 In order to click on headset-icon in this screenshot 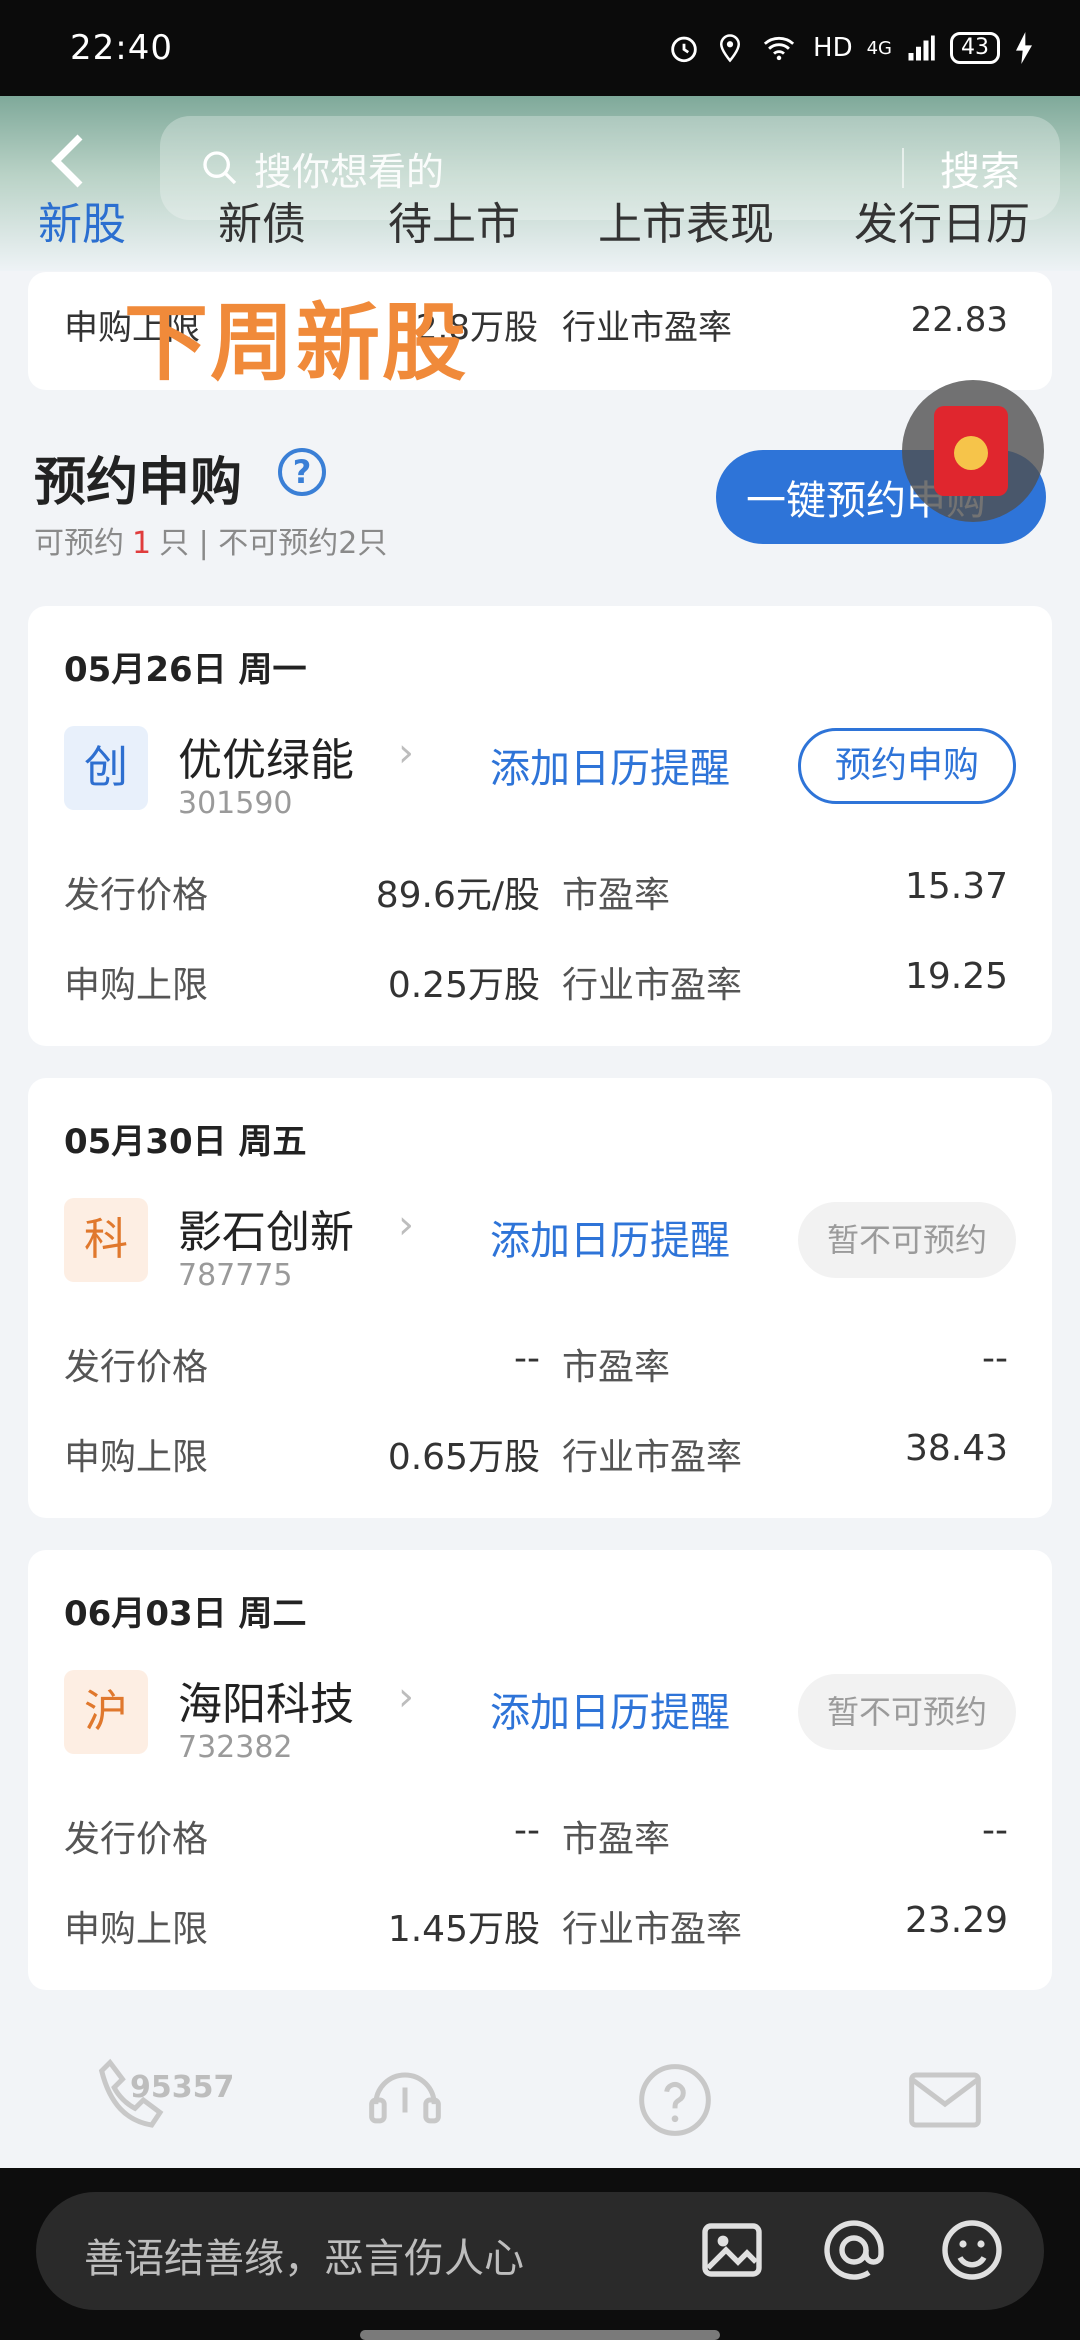, I will do `click(405, 2100)`.